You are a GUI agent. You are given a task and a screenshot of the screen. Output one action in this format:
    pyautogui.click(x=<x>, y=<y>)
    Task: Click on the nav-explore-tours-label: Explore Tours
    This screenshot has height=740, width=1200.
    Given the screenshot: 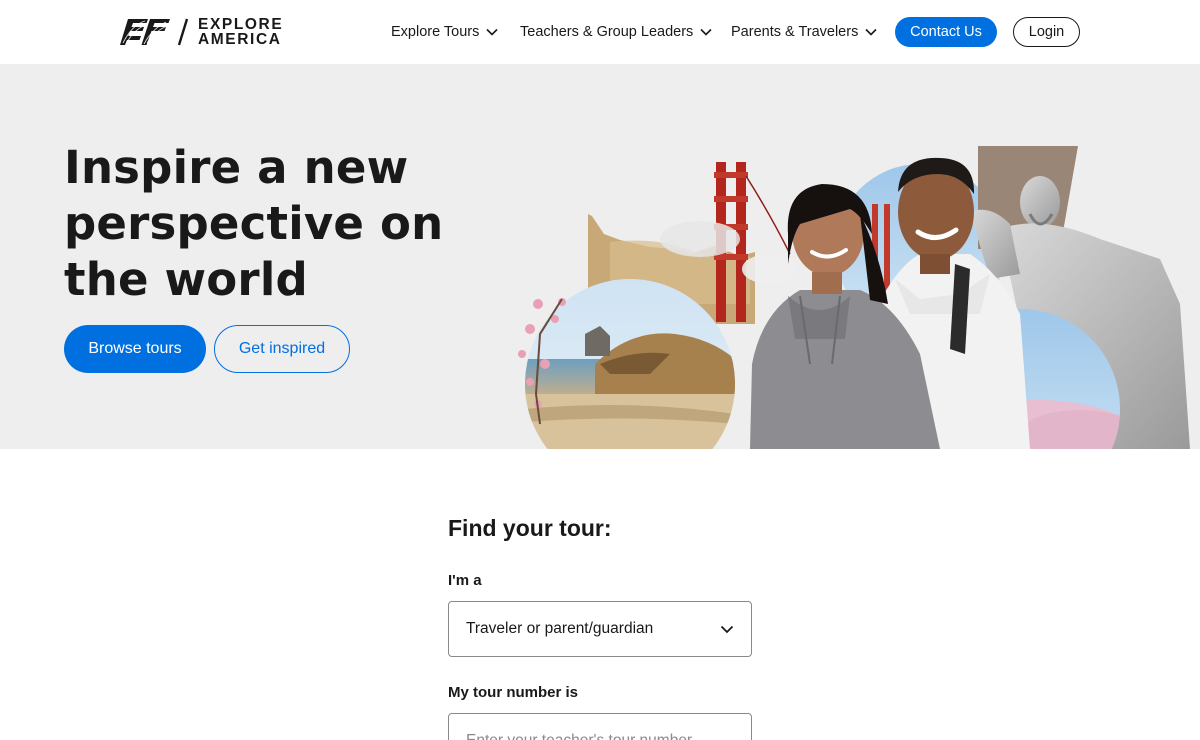 What is the action you would take?
    pyautogui.click(x=435, y=32)
    